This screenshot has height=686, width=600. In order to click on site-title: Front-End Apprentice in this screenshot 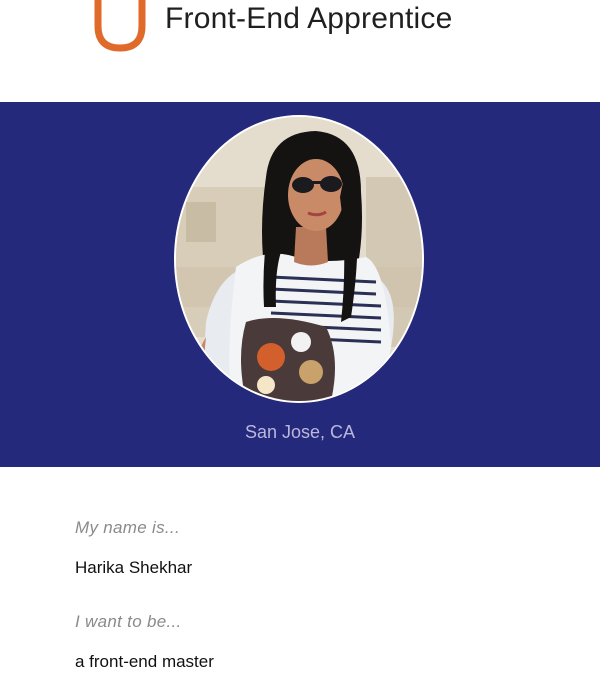, I will do `click(309, 18)`.